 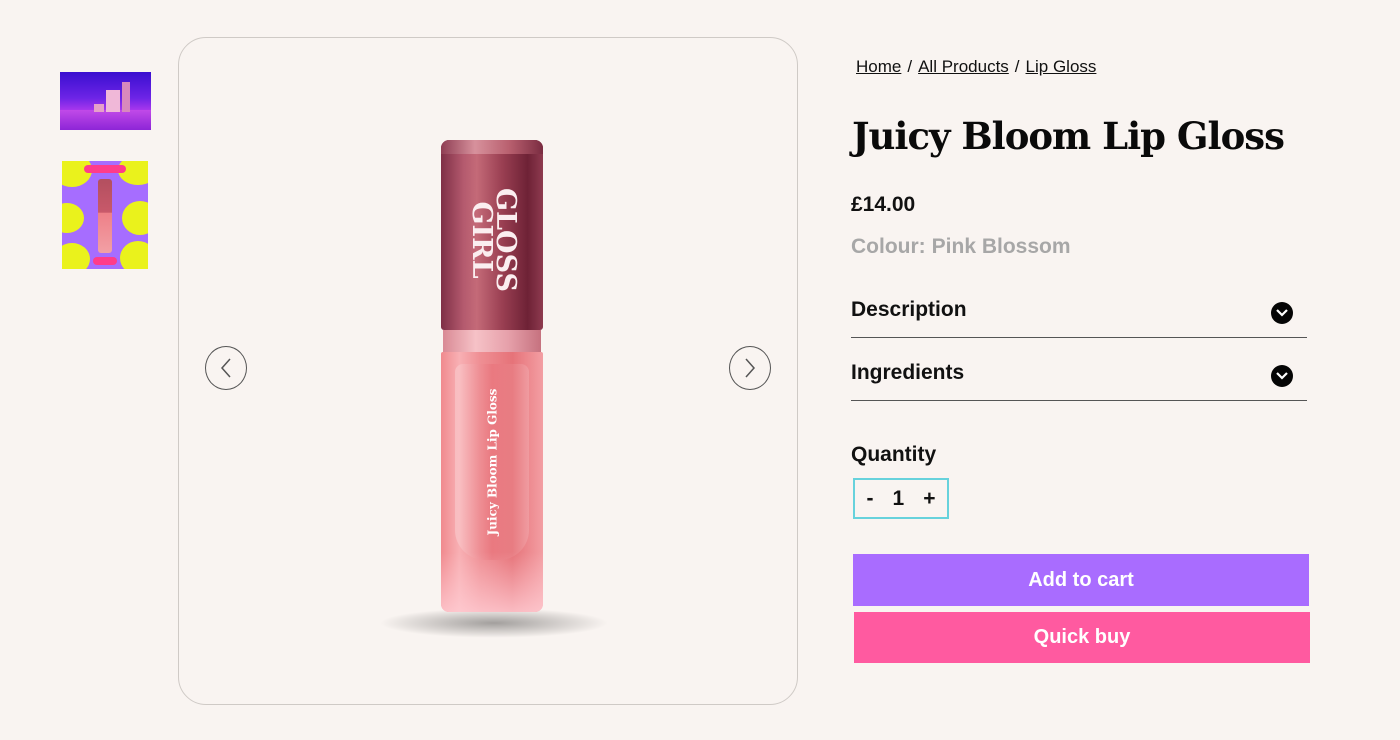 I want to click on description-accordion: Description, so click(x=1079, y=314).